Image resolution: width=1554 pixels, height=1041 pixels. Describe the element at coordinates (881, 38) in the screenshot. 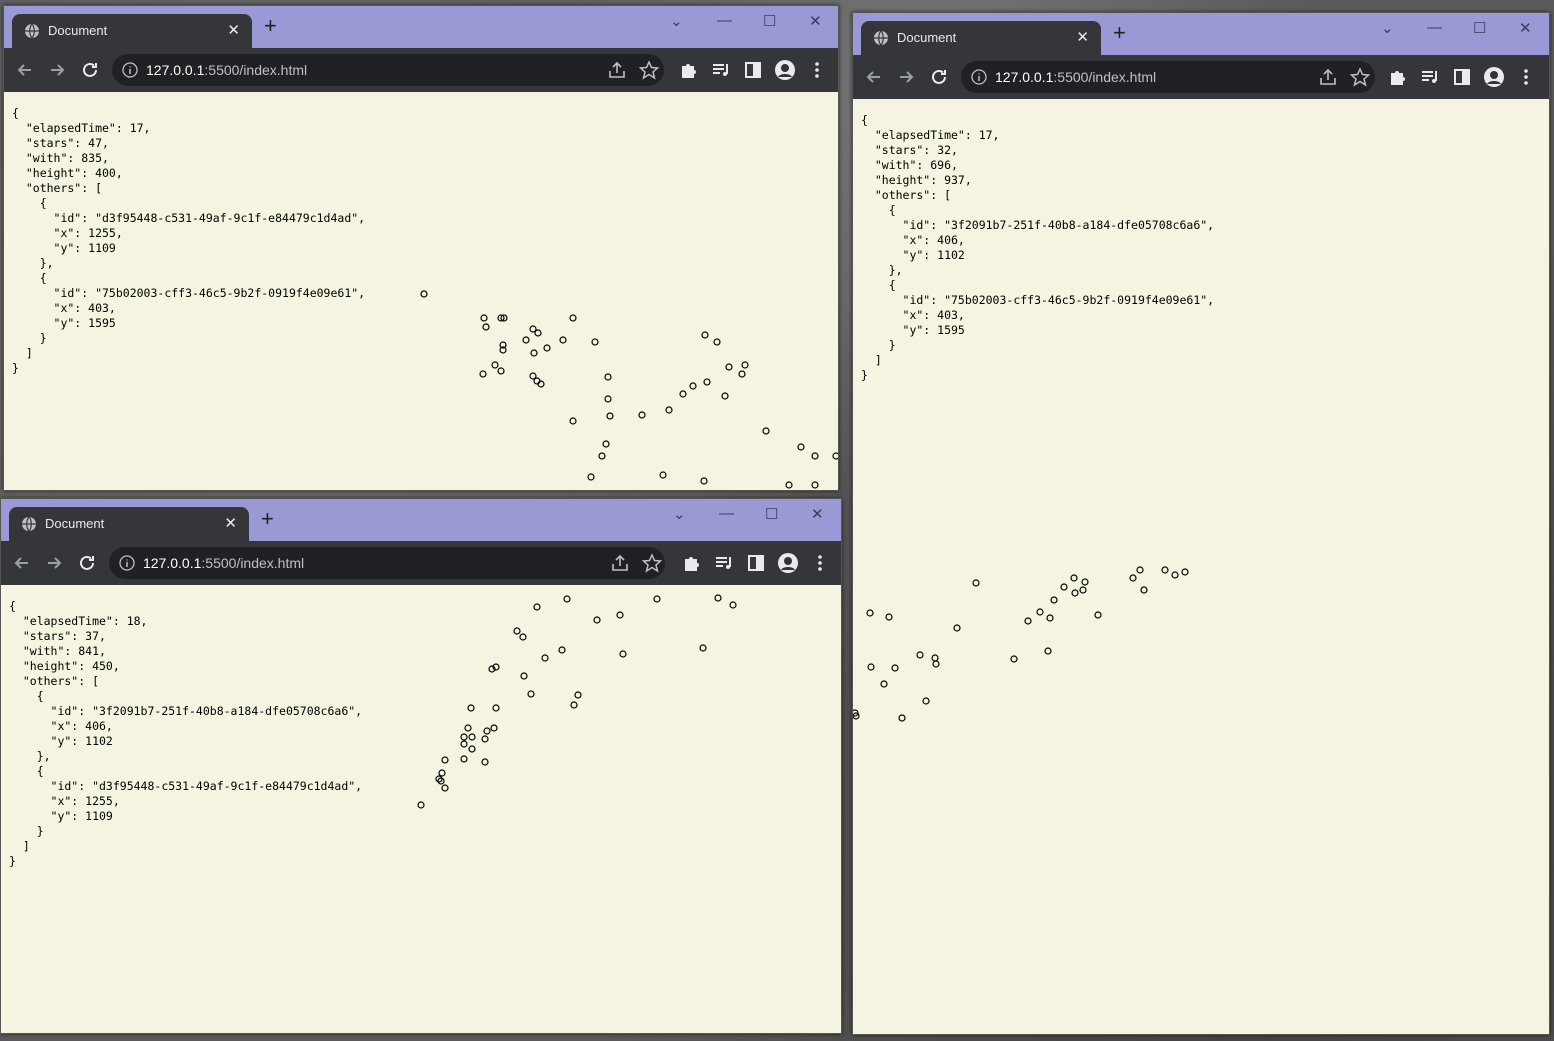

I see `globe-icon` at that location.